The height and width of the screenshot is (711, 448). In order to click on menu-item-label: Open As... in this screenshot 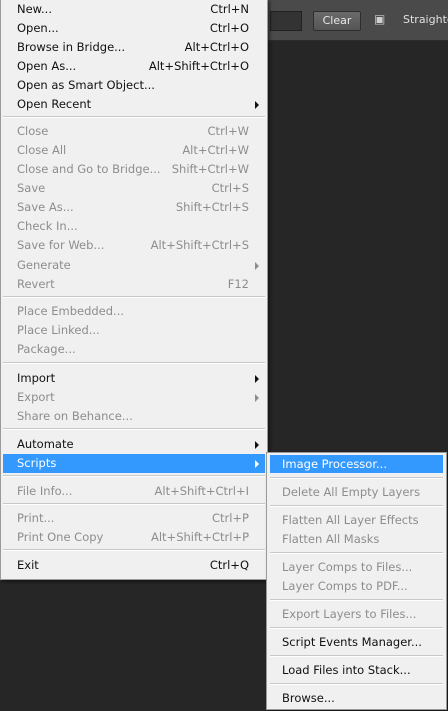, I will do `click(47, 66)`.